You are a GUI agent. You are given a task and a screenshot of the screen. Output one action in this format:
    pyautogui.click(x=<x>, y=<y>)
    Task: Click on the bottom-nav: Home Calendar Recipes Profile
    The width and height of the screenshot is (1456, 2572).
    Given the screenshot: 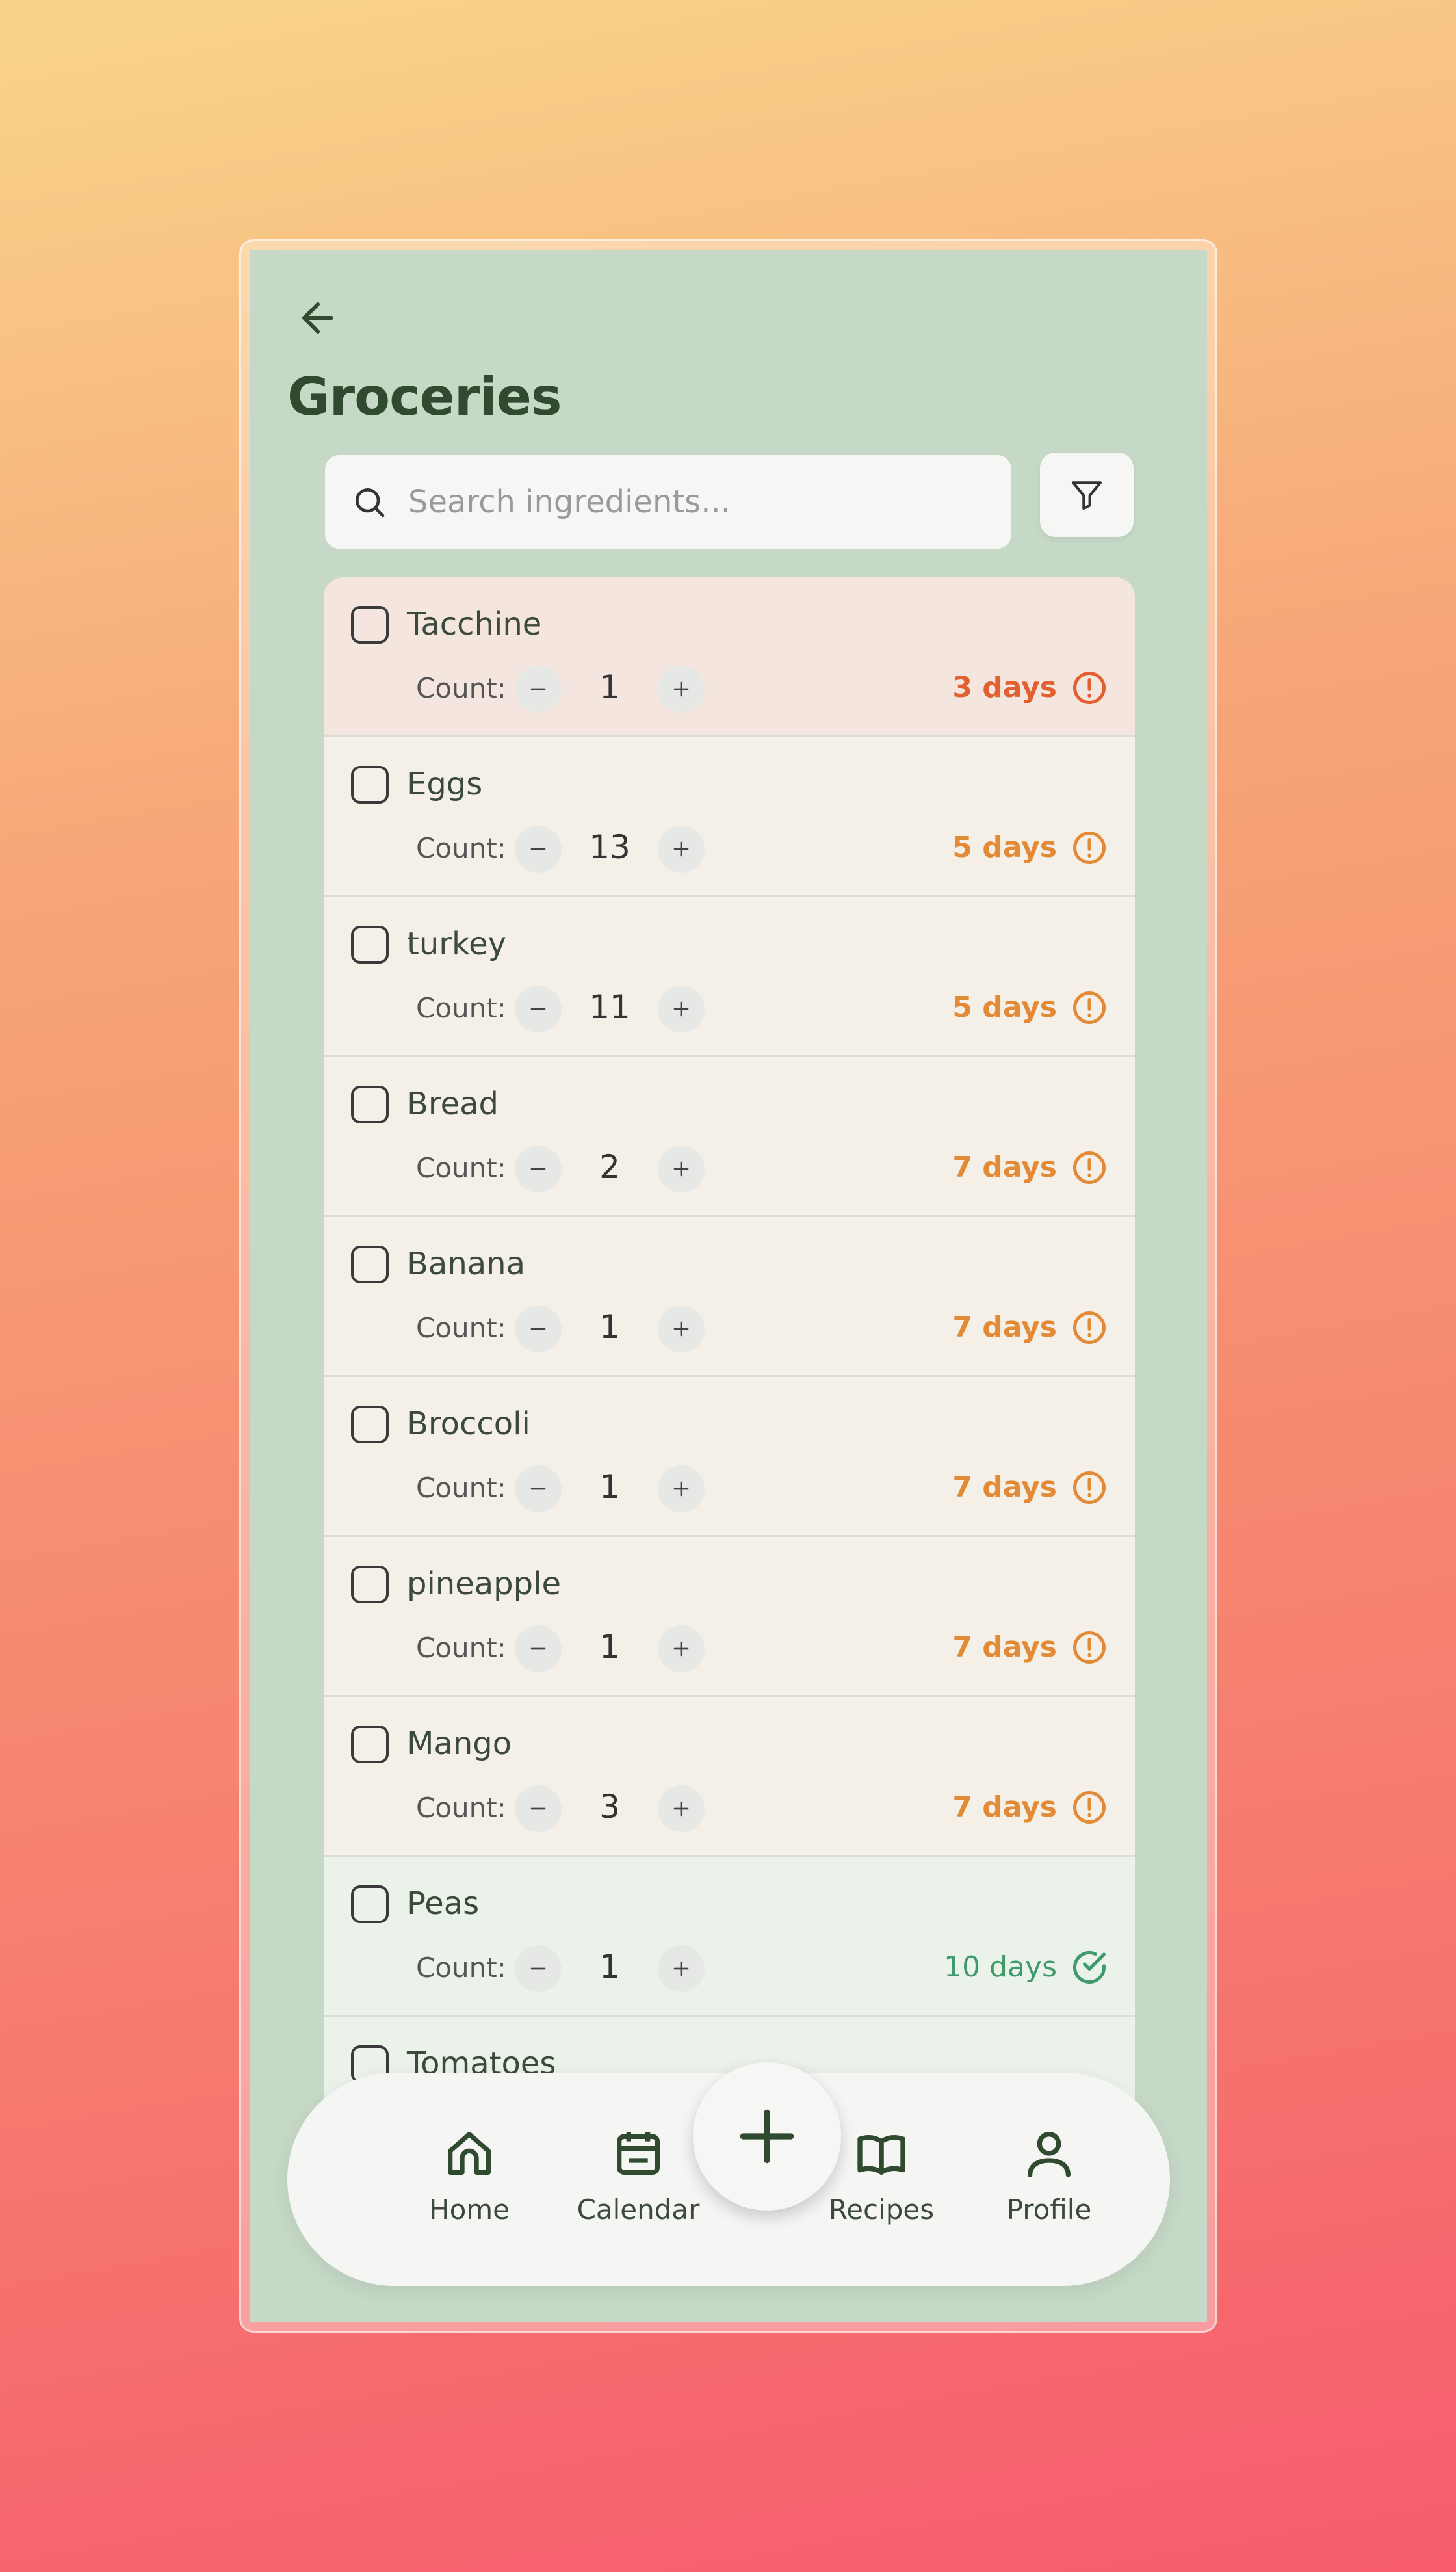 What is the action you would take?
    pyautogui.click(x=729, y=2174)
    